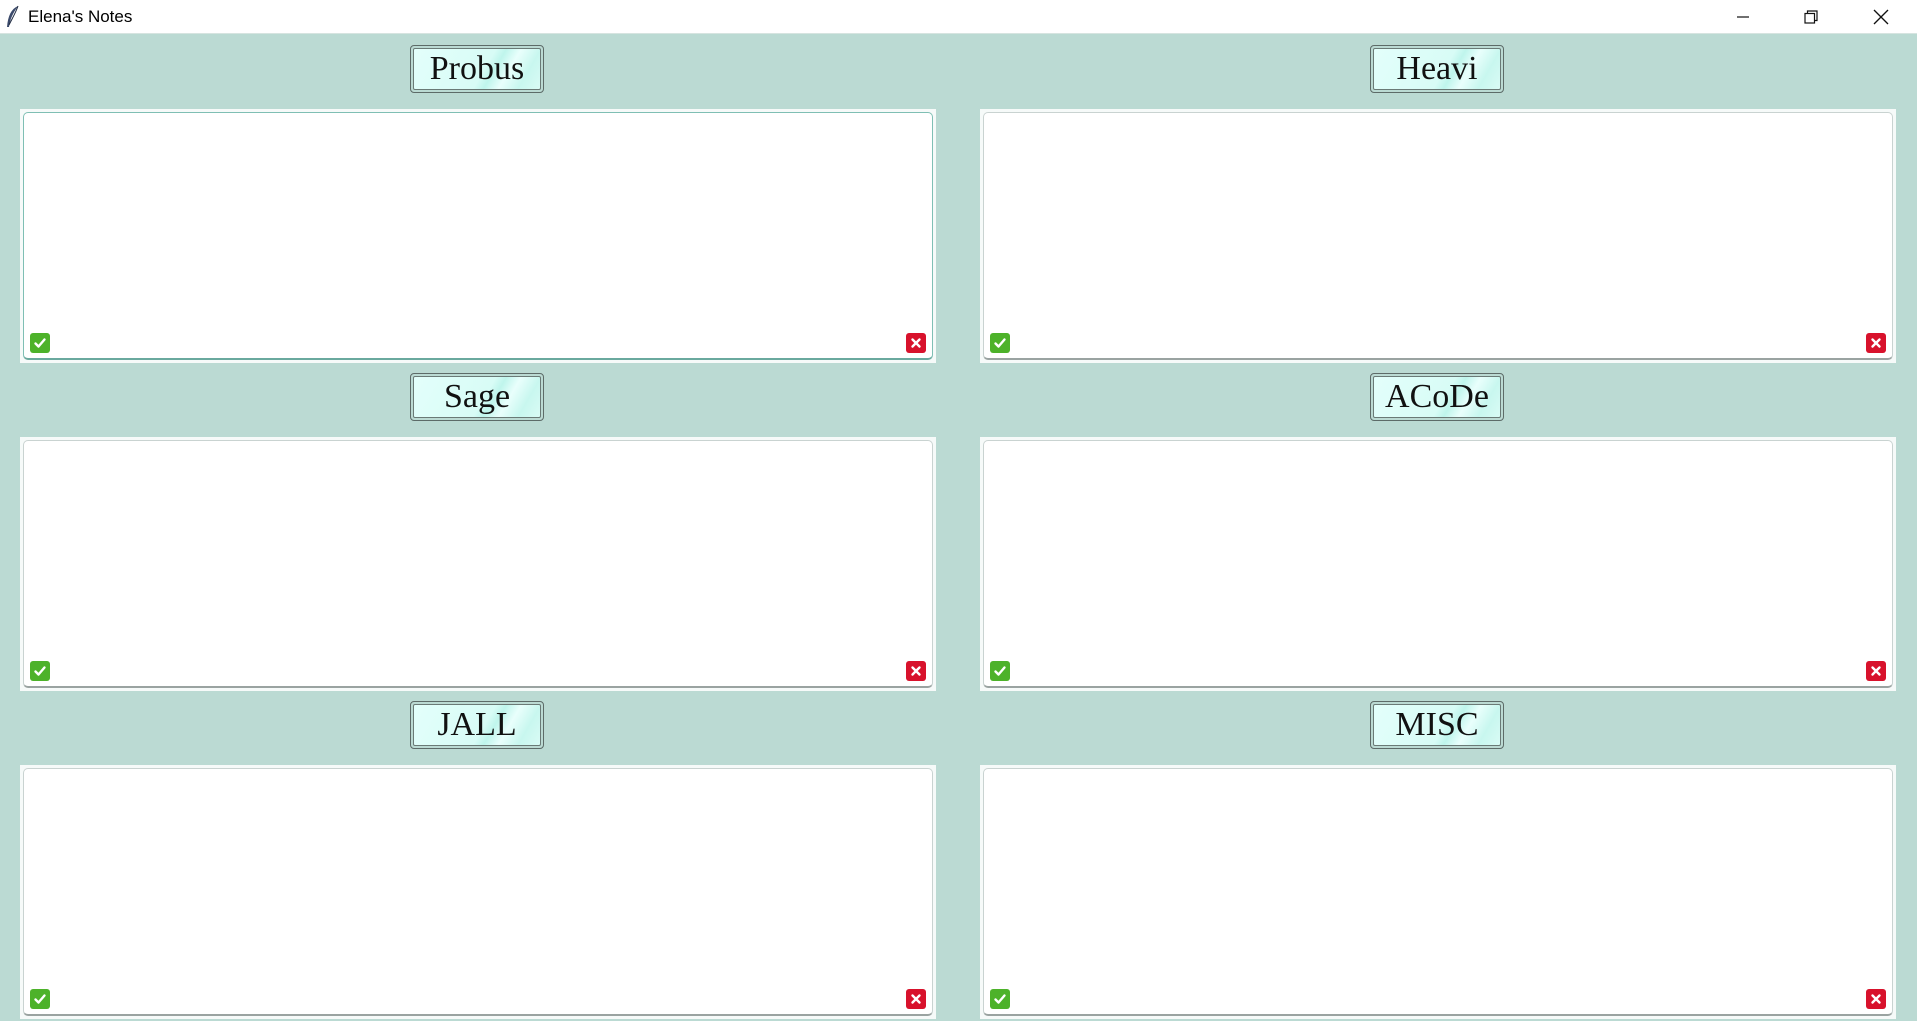  I want to click on note-title-button: Probus, so click(477, 69).